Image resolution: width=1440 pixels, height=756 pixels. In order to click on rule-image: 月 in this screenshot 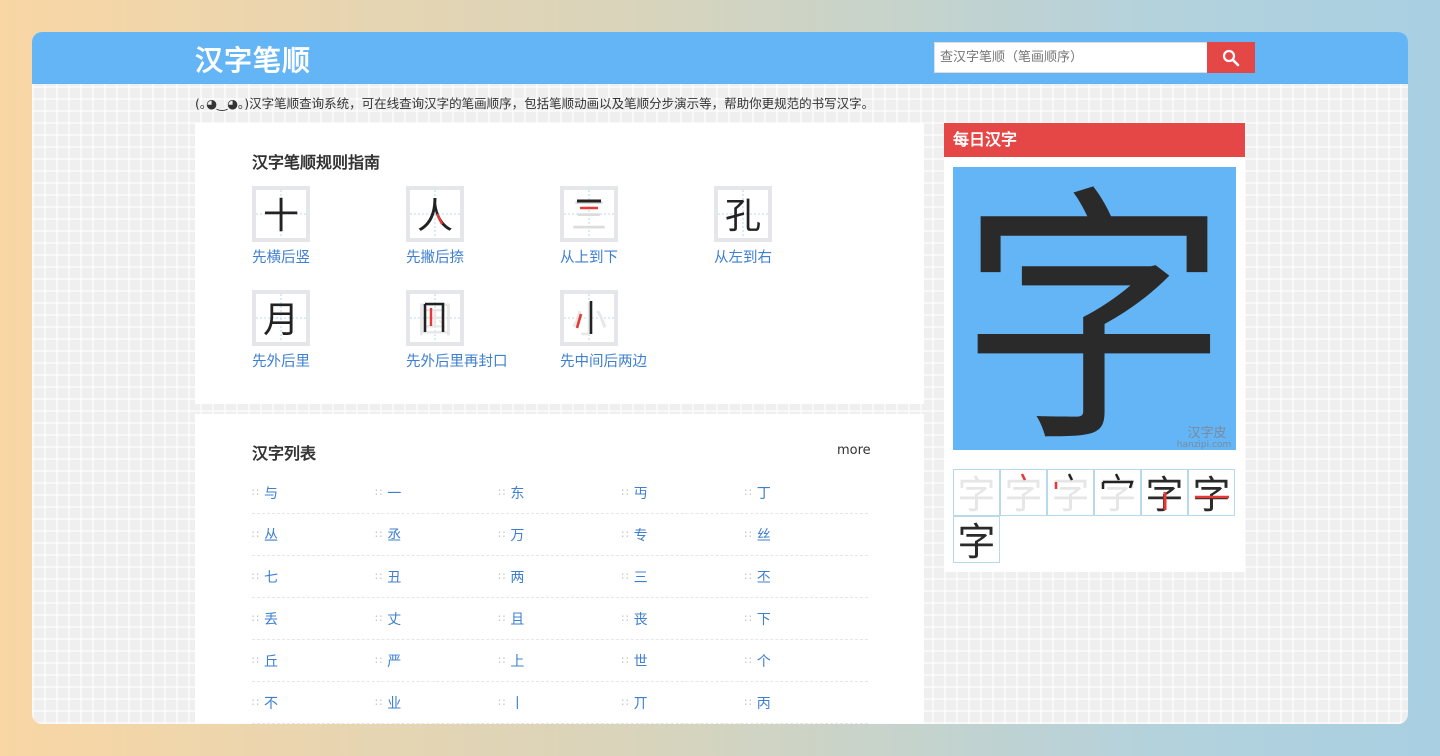, I will do `click(281, 318)`.